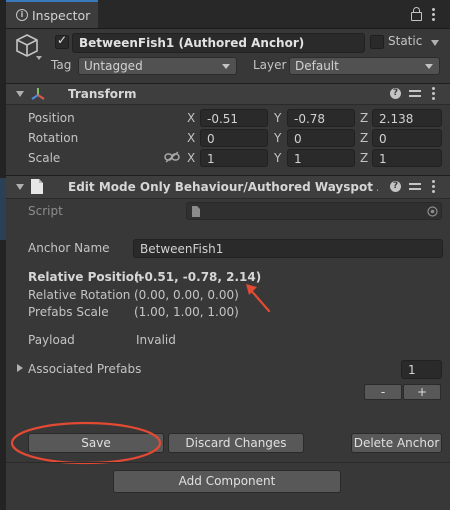  Describe the element at coordinates (421, 369) in the screenshot. I see `associated-prefabs-count-field: 1` at that location.